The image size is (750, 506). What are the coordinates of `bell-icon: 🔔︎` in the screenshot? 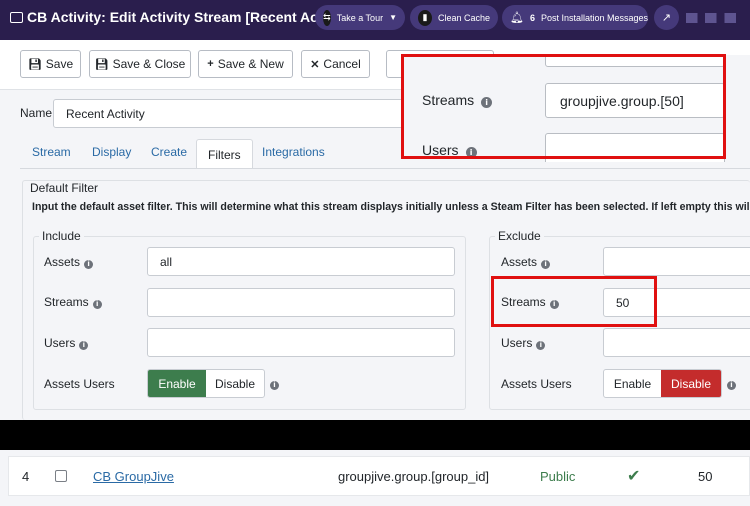 It's located at (517, 18).